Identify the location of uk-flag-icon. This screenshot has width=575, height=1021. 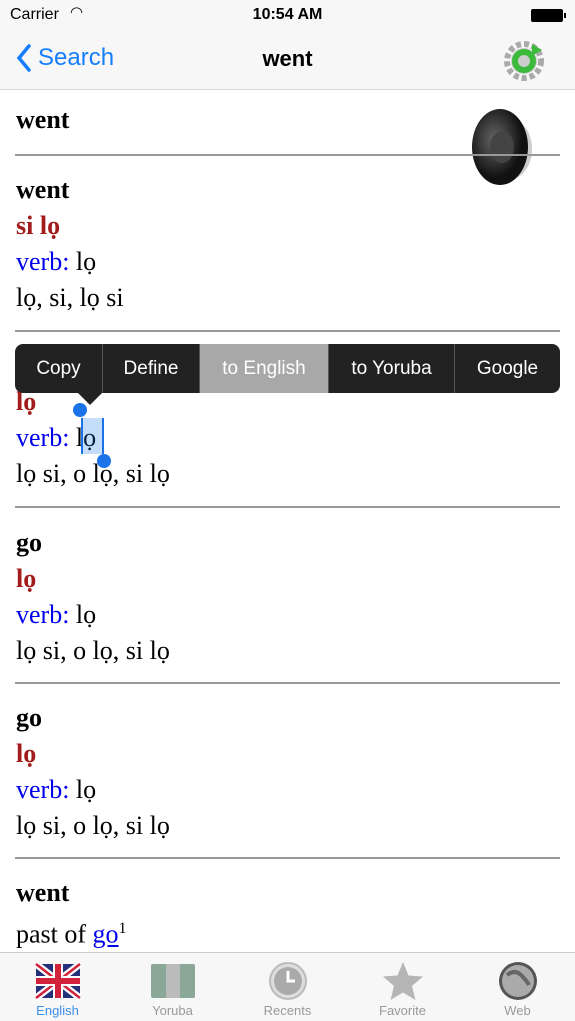
(57, 981).